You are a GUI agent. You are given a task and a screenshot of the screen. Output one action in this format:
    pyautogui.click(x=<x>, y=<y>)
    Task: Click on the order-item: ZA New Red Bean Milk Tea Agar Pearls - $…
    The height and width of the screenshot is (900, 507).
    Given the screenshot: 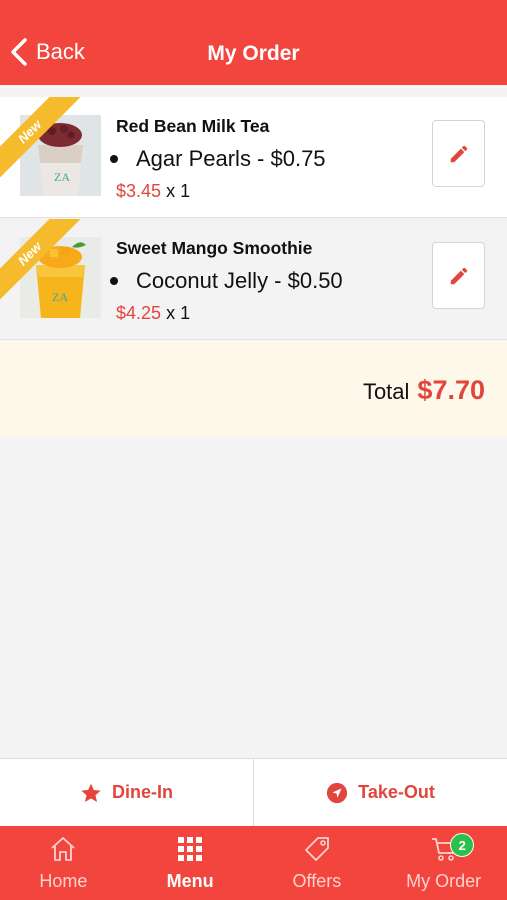 What is the action you would take?
    pyautogui.click(x=253, y=157)
    